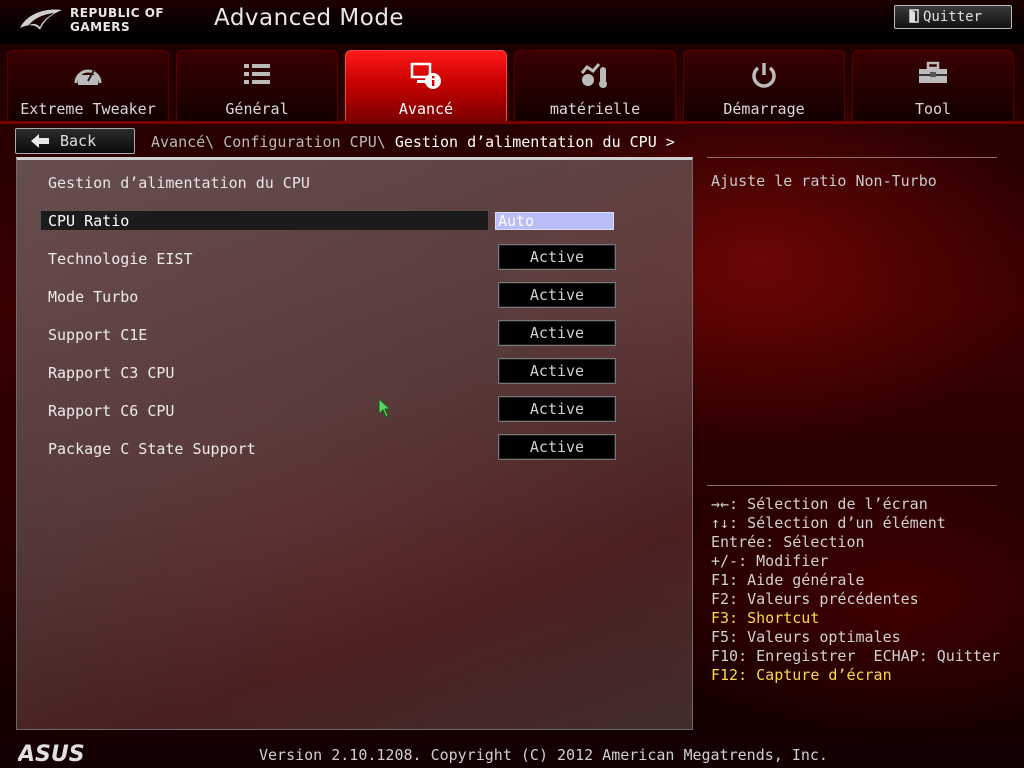 The width and height of the screenshot is (1024, 768). Describe the element at coordinates (593, 75) in the screenshot. I see `hardware-monitor-icon` at that location.